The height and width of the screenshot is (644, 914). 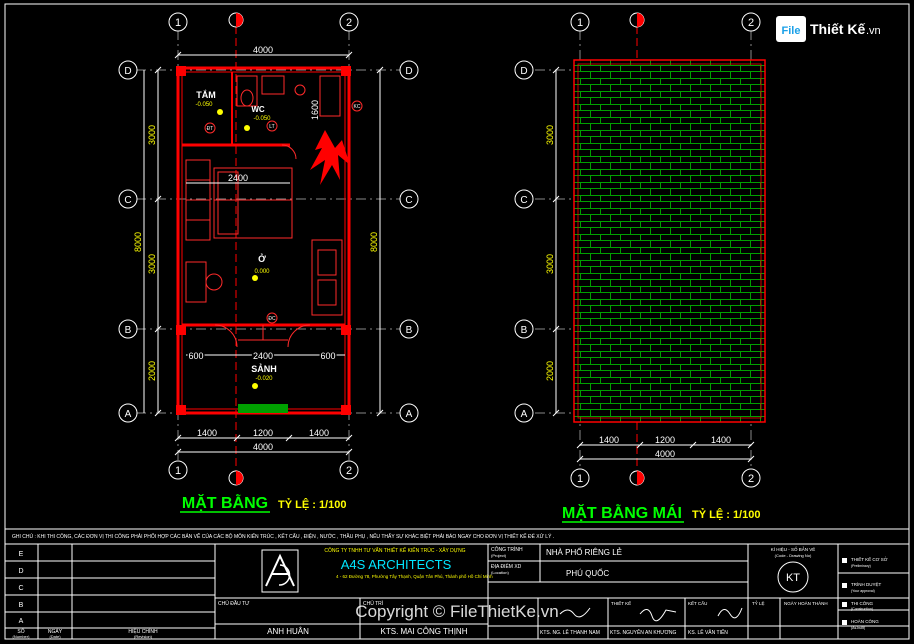 I want to click on designer-1: KTS. NG. LÊ THANH NAM, so click(x=570, y=632).